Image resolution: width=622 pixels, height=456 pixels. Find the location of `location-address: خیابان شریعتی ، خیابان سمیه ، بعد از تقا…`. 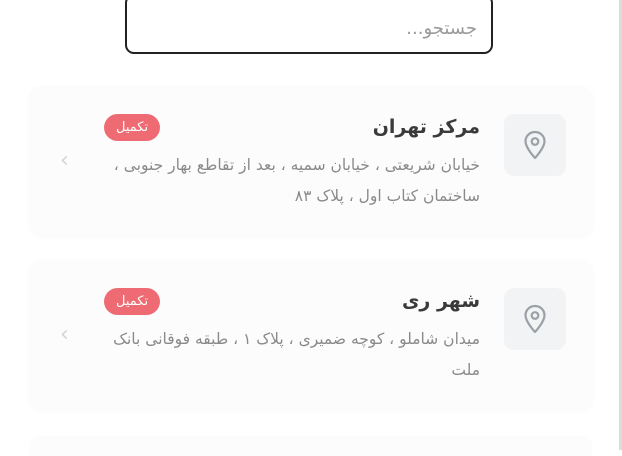

location-address: خیابان شریعتی ، خیابان سمیه ، بعد از تقا… is located at coordinates (296, 180).